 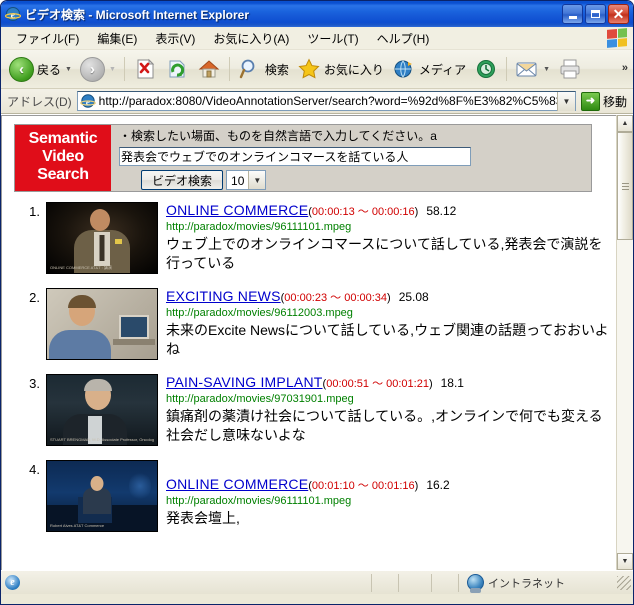 I want to click on page-favicon-icon: e, so click(x=87, y=101).